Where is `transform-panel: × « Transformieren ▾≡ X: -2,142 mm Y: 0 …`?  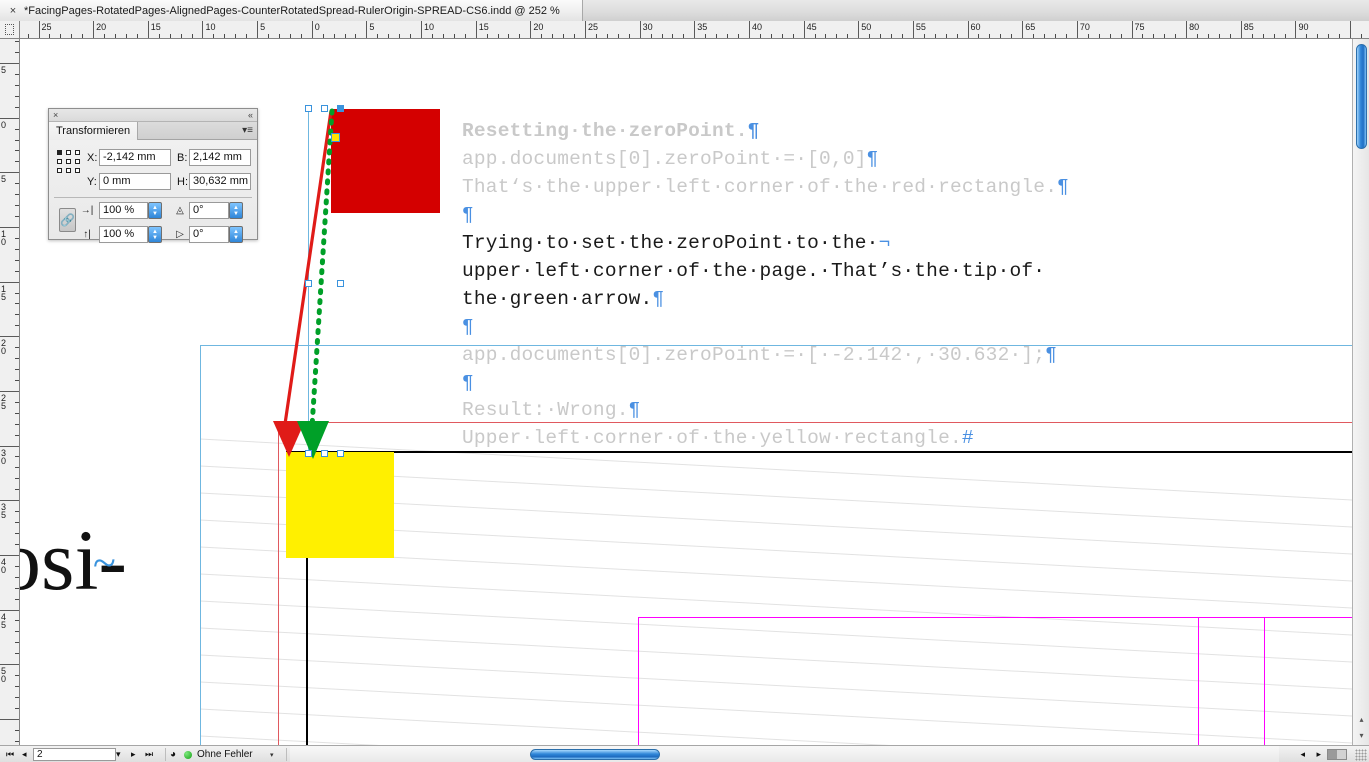
transform-panel: × « Transformieren ▾≡ X: -2,142 mm Y: 0 … is located at coordinates (153, 175).